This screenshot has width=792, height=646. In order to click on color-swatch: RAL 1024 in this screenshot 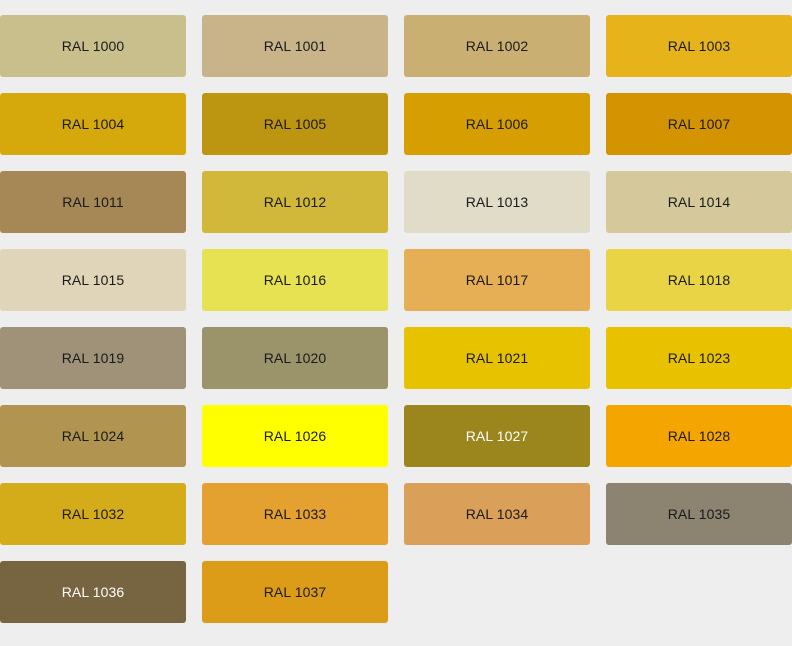, I will do `click(93, 436)`.